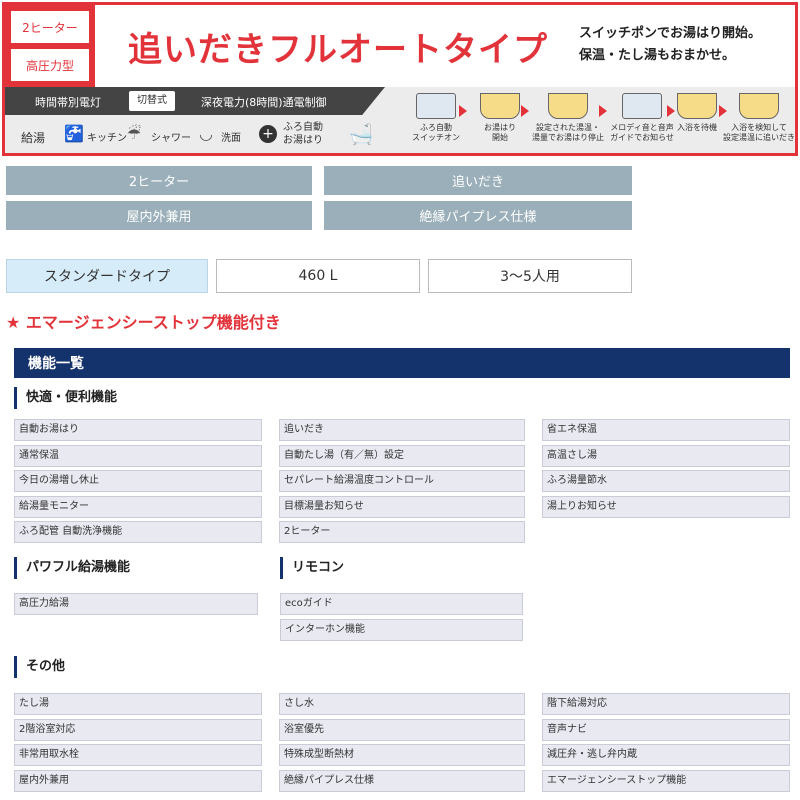  I want to click on tariff-right: 深夜電力(8時間)通電制御, so click(264, 102).